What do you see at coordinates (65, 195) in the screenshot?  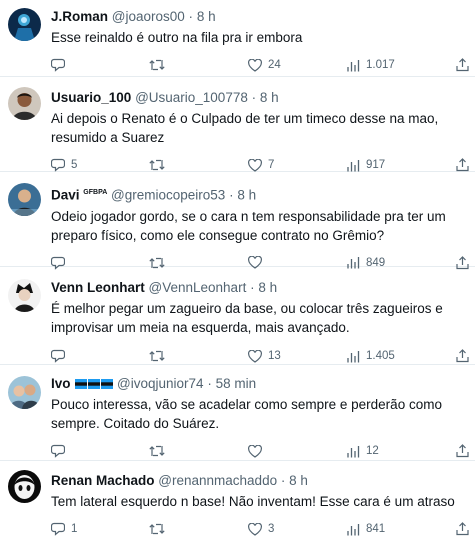 I see `display-name: Davi` at bounding box center [65, 195].